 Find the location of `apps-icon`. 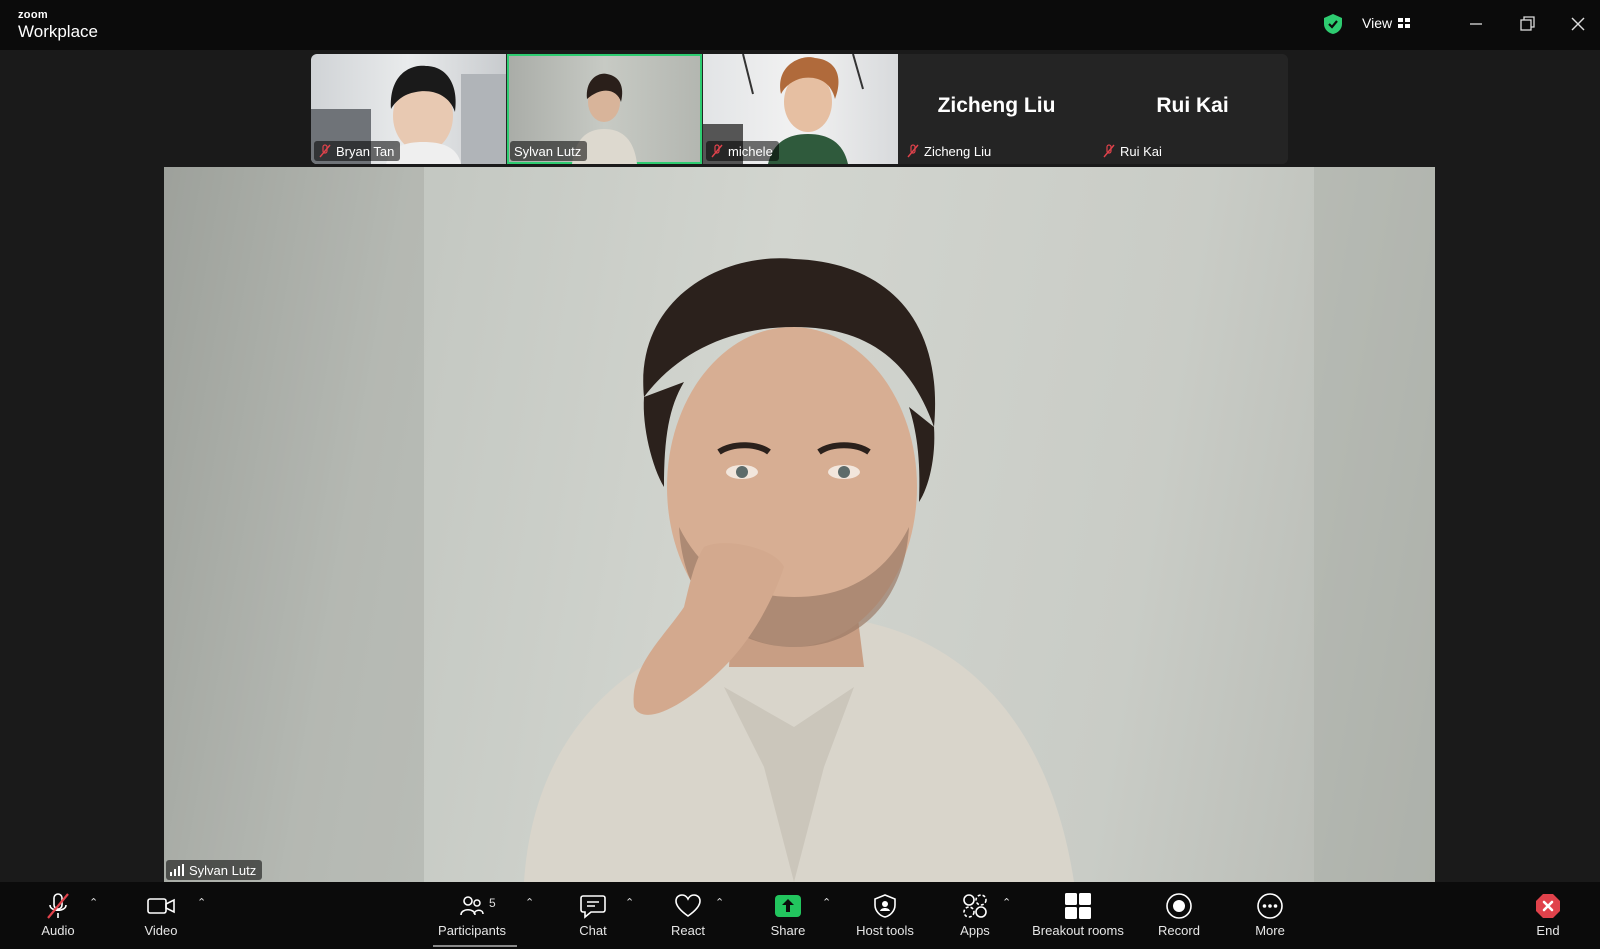

apps-icon is located at coordinates (975, 906).